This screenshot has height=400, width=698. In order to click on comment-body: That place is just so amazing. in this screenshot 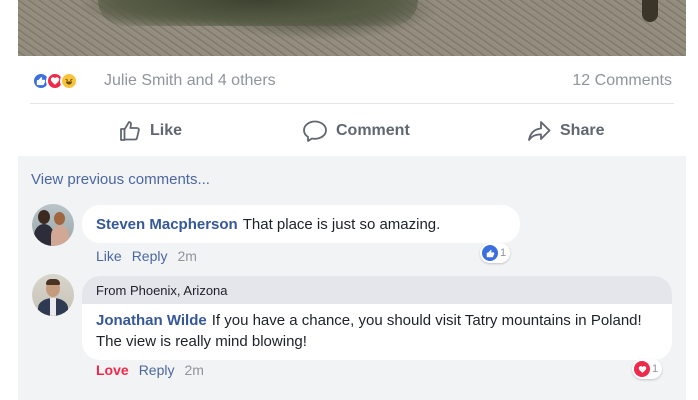, I will do `click(341, 224)`.